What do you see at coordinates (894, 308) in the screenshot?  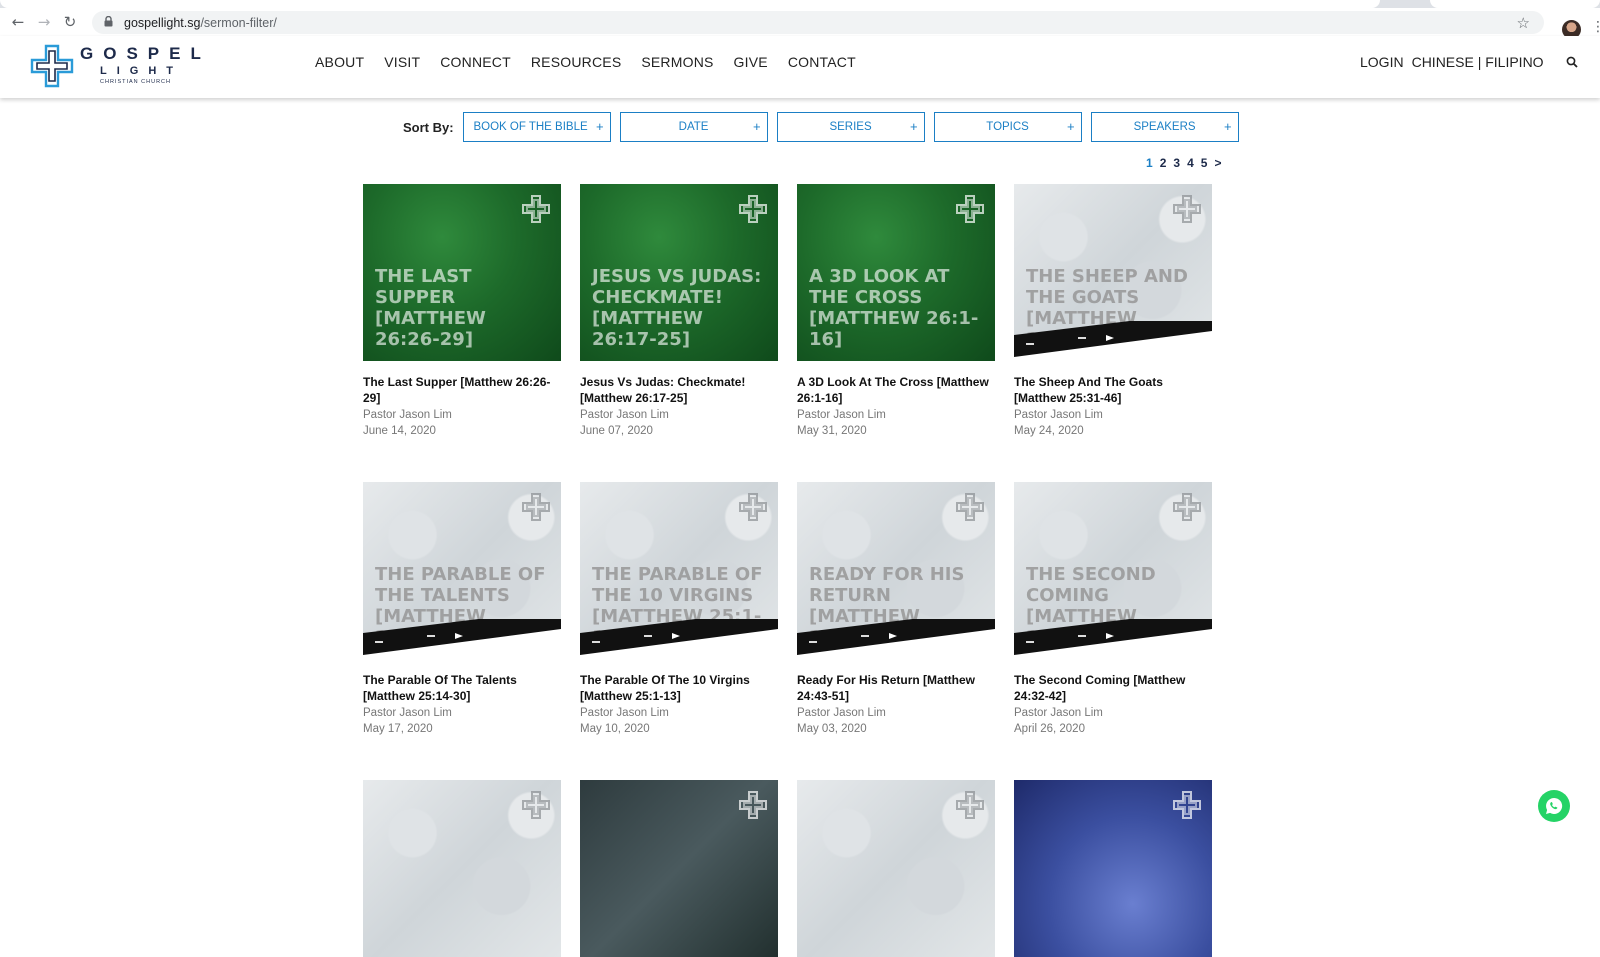 I see `thumbnail-title: A 3D LOOK AT THE CROSS [MATTHEW 26:1-16]` at bounding box center [894, 308].